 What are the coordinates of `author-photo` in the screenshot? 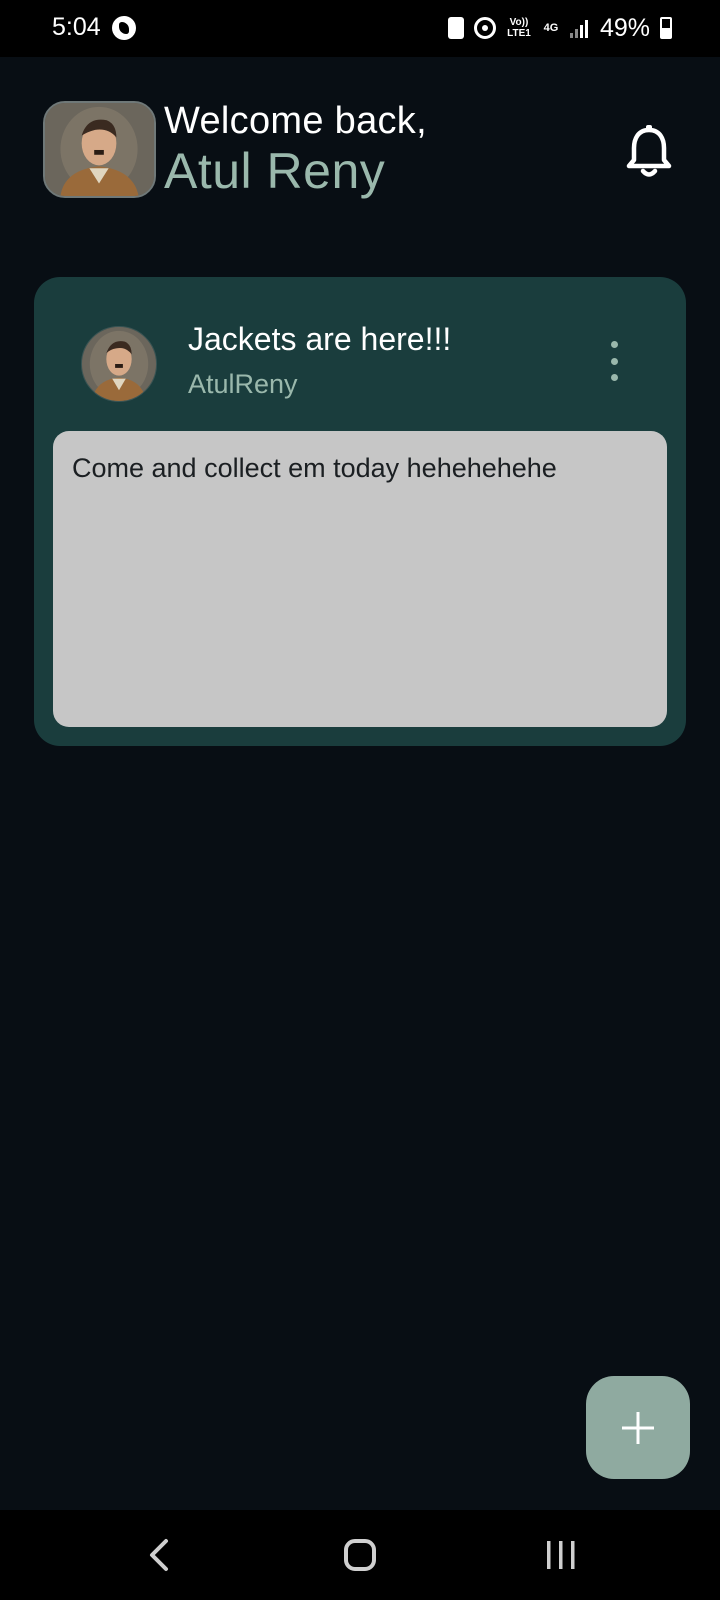 It's located at (119, 364).